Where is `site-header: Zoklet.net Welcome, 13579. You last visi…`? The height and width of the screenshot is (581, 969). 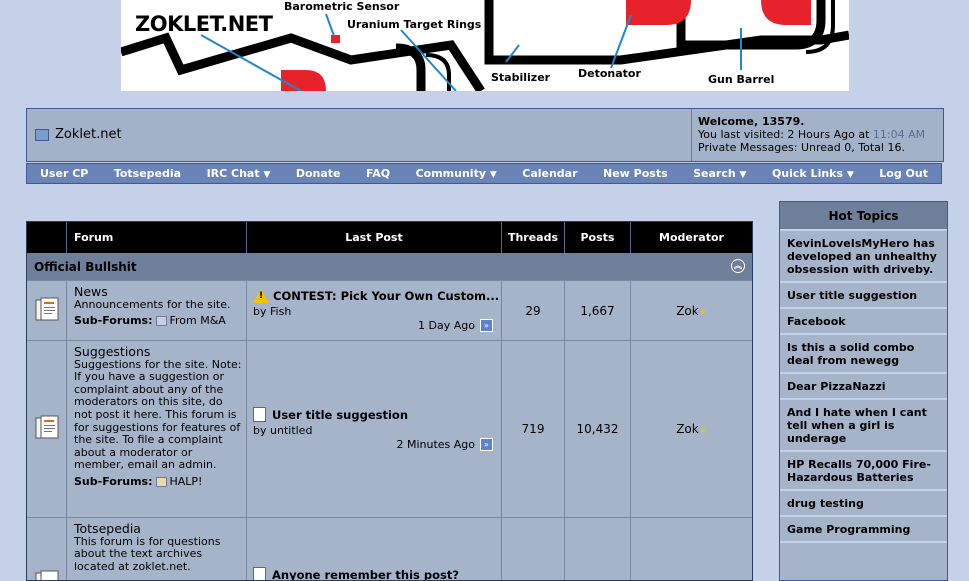 site-header: Zoklet.net Welcome, 13579. You last visi… is located at coordinates (485, 135).